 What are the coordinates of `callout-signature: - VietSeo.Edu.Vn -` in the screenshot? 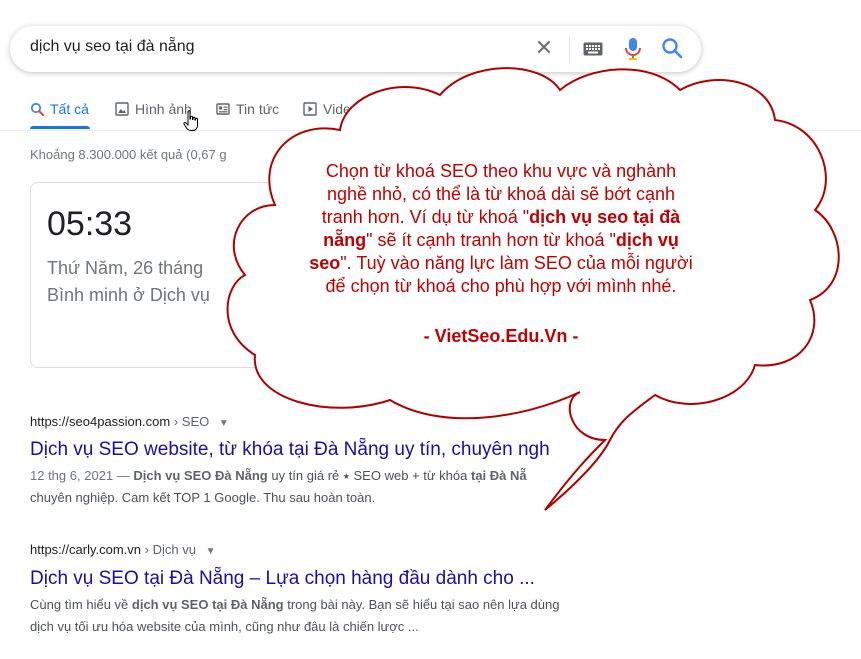 It's located at (501, 336).